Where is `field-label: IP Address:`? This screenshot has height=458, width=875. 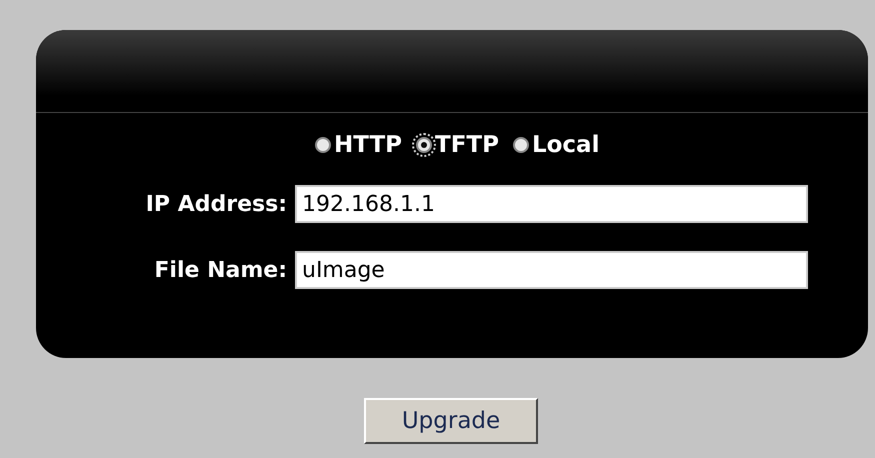 field-label: IP Address: is located at coordinates (216, 204).